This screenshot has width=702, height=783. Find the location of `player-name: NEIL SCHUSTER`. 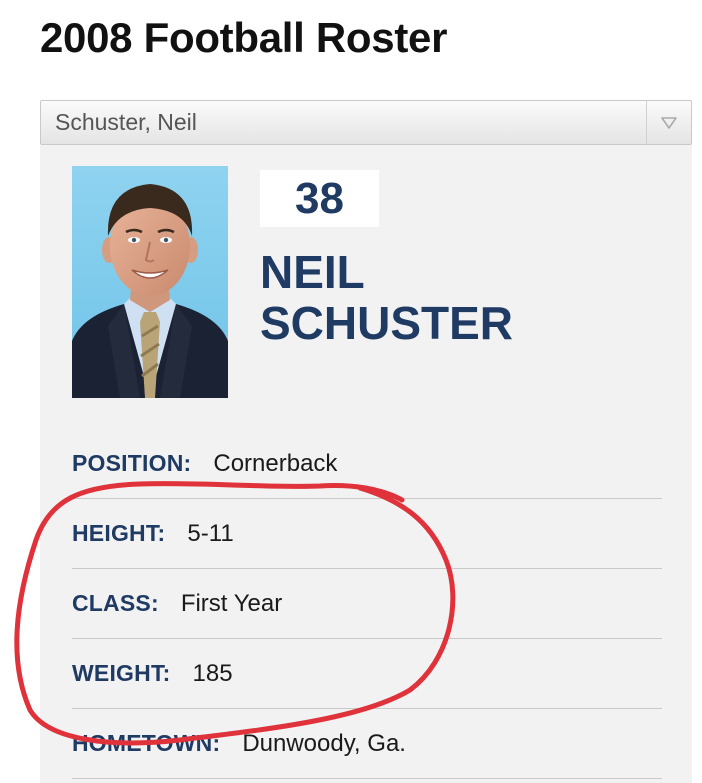

player-name: NEIL SCHUSTER is located at coordinates (460, 298).